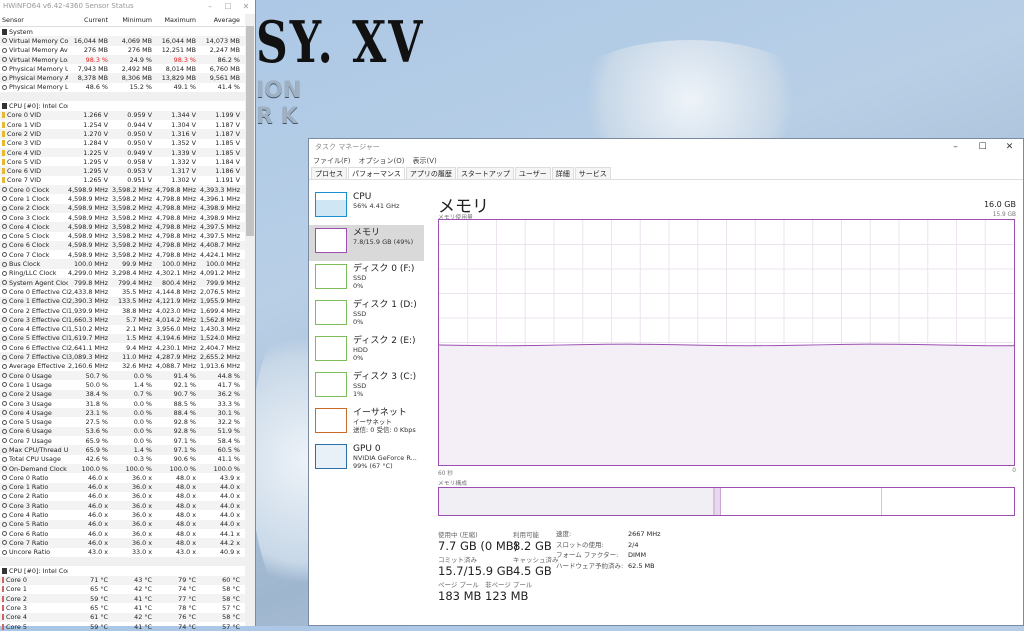 Image resolution: width=1024 pixels, height=631 pixels. I want to click on sidebar-item: CPU 56% 4.41 GHz, so click(366, 207).